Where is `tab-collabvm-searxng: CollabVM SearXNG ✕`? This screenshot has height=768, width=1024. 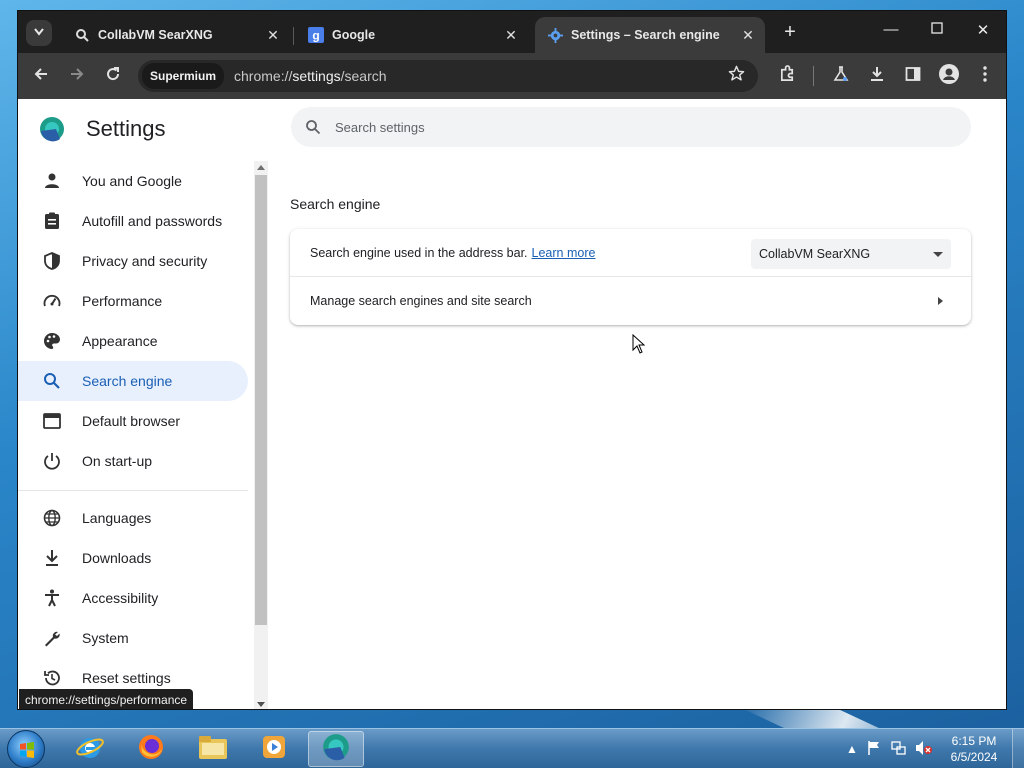 tab-collabvm-searxng: CollabVM SearXNG ✕ is located at coordinates (176, 35).